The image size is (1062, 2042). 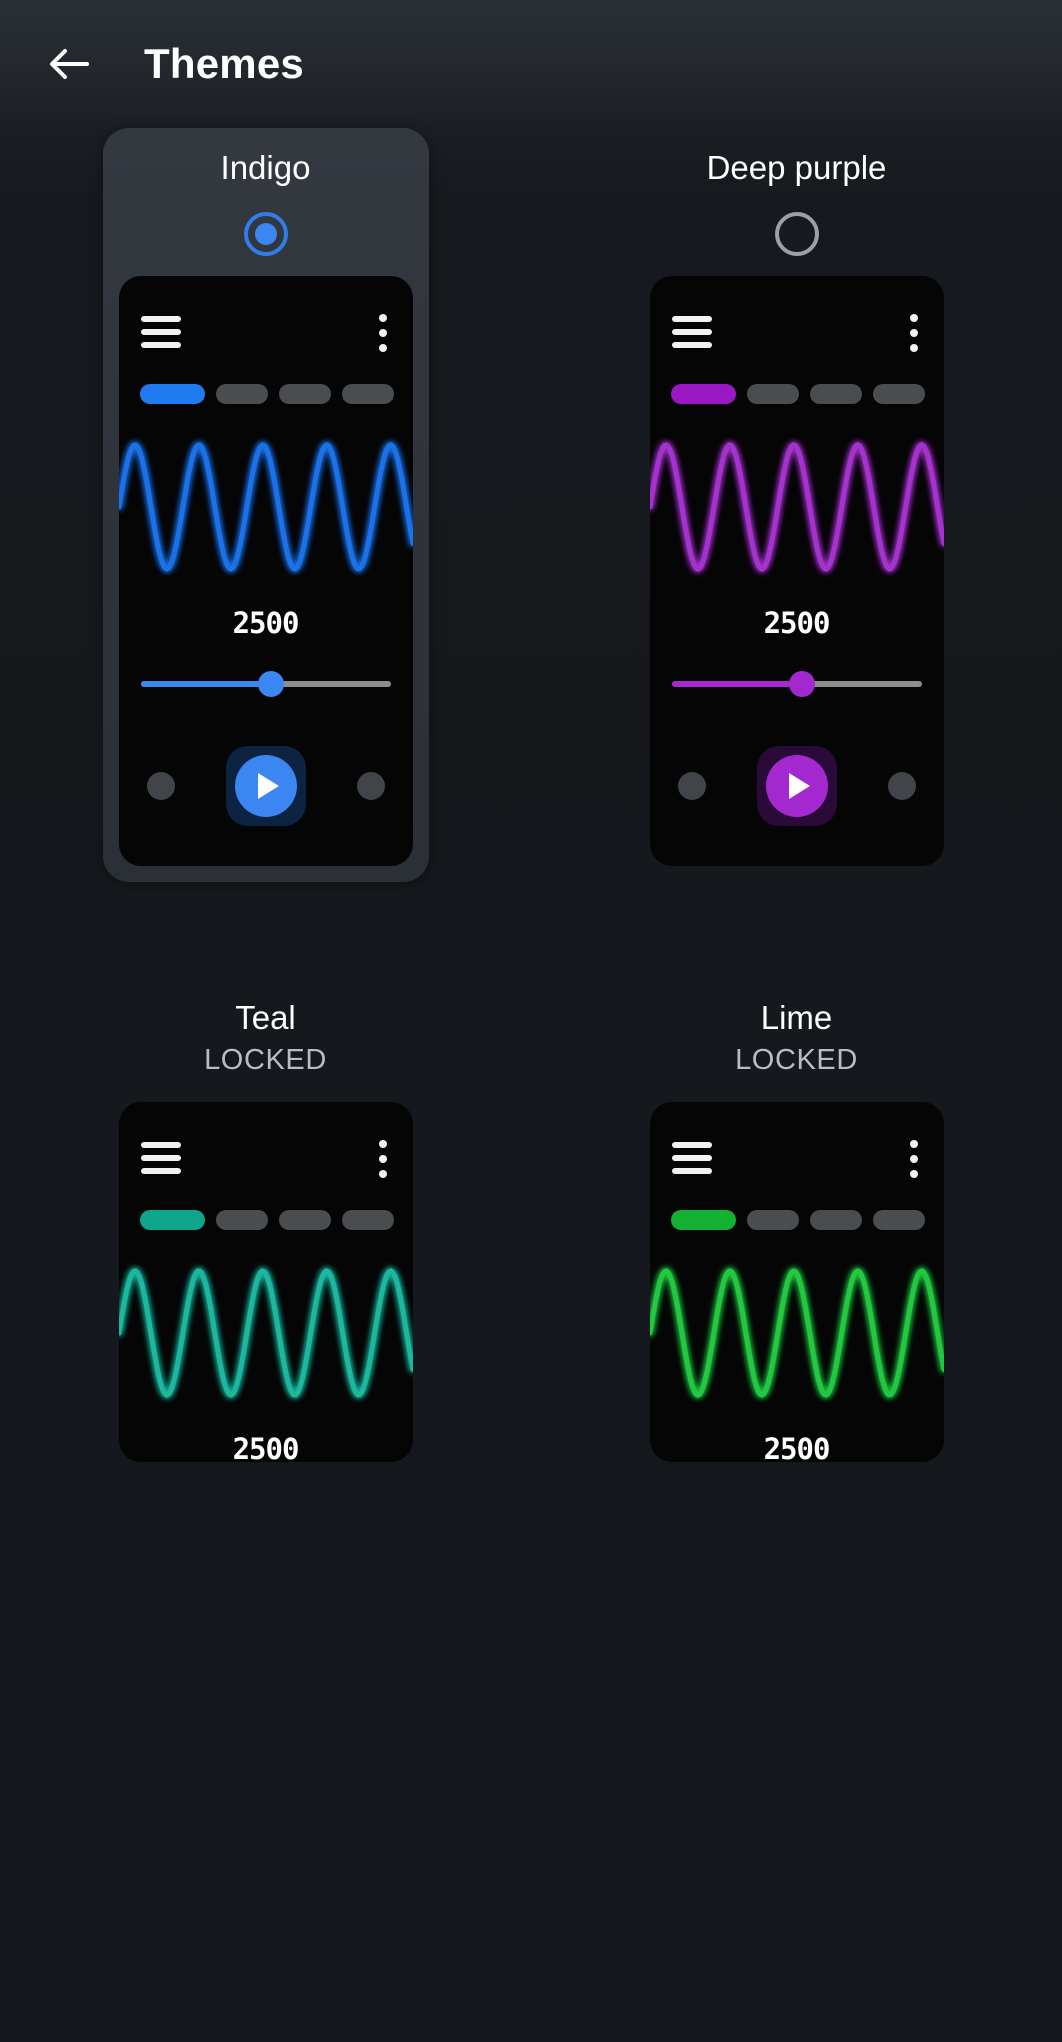 What do you see at coordinates (224, 63) in the screenshot?
I see `page-title: Themes` at bounding box center [224, 63].